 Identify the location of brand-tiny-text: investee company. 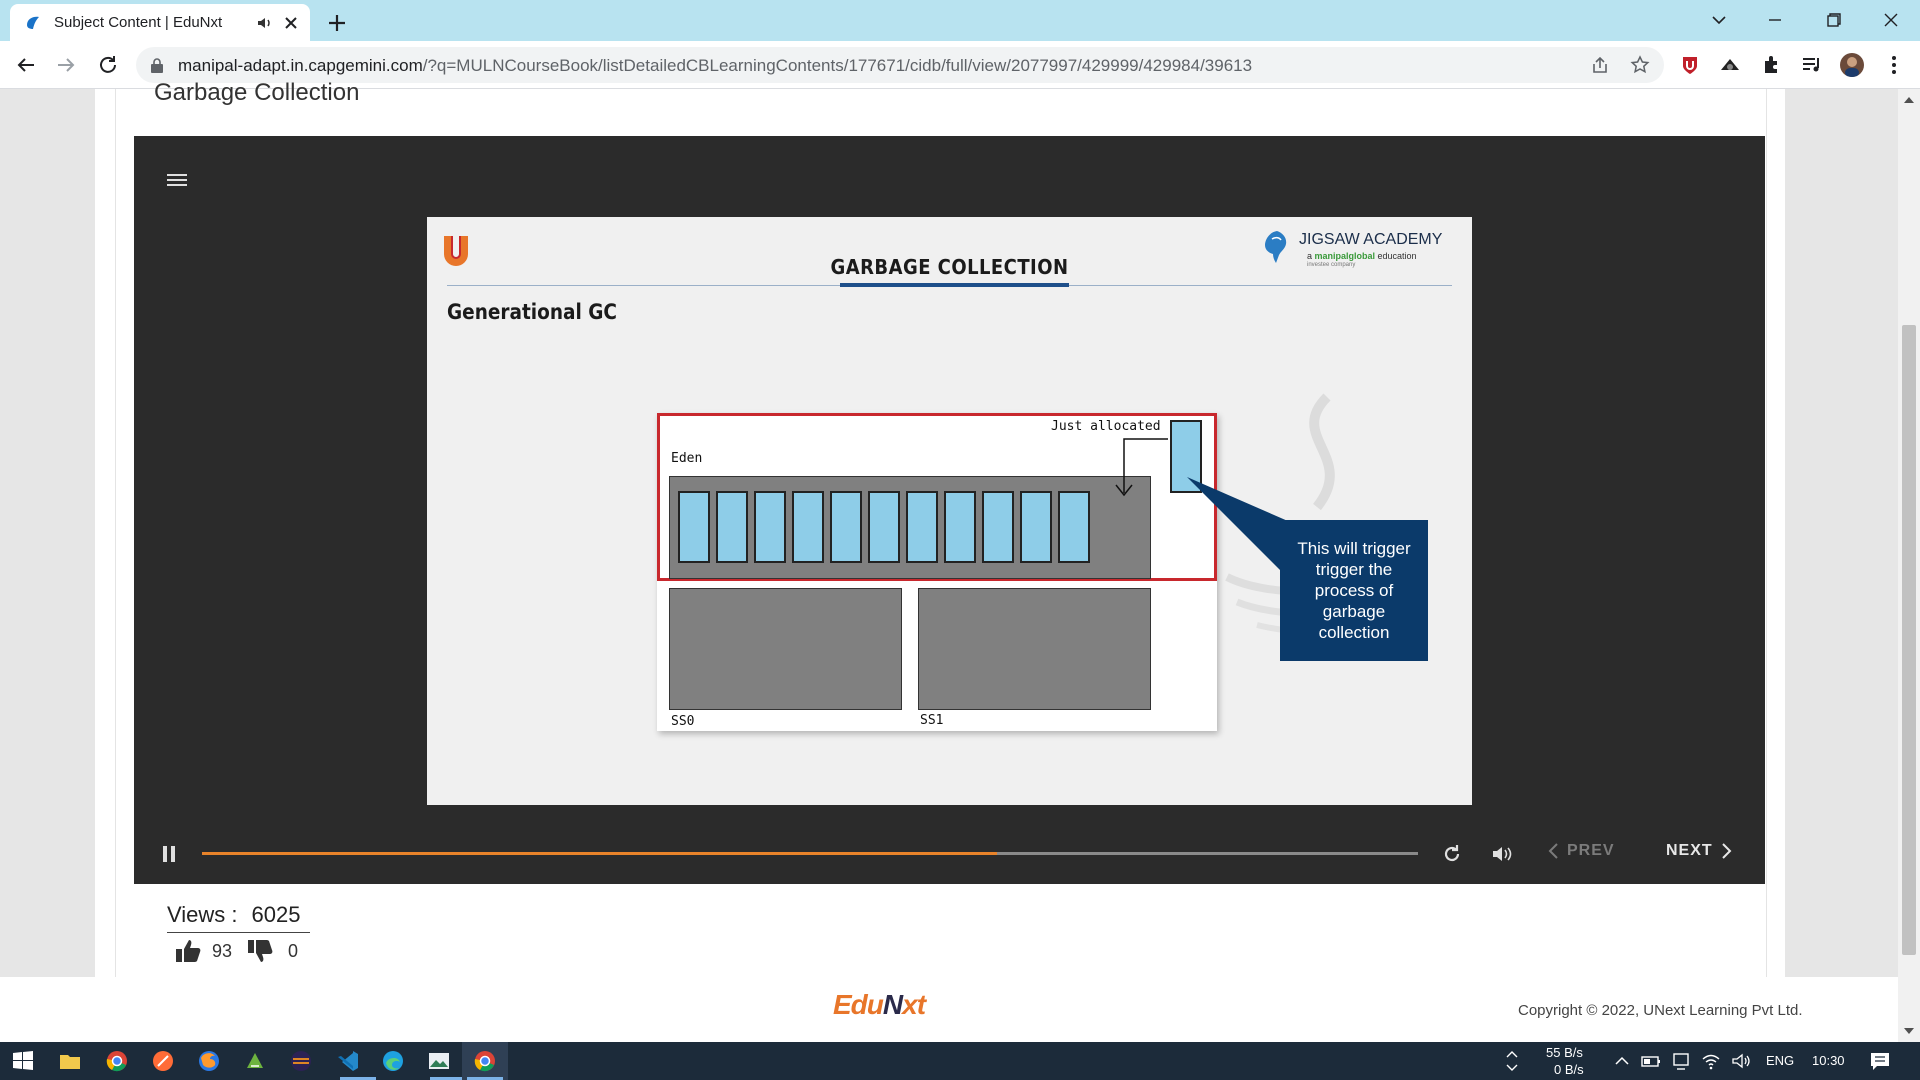
(1331, 265).